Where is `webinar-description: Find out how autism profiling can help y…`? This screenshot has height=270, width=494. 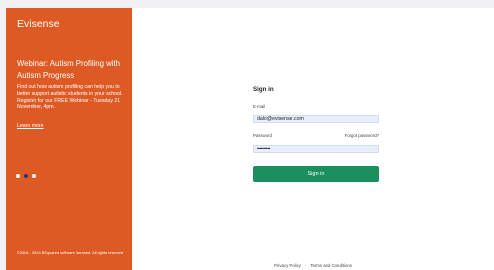 webinar-description: Find out how autism profiling can help y… is located at coordinates (70, 97).